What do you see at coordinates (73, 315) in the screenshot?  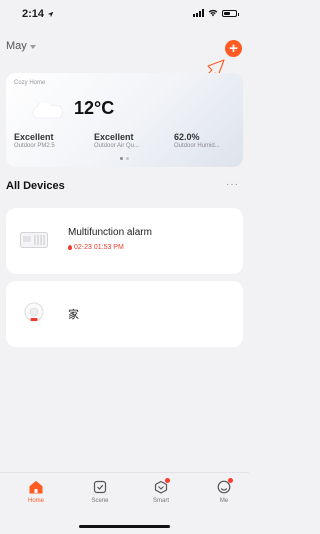 I see `device-name: 家` at bounding box center [73, 315].